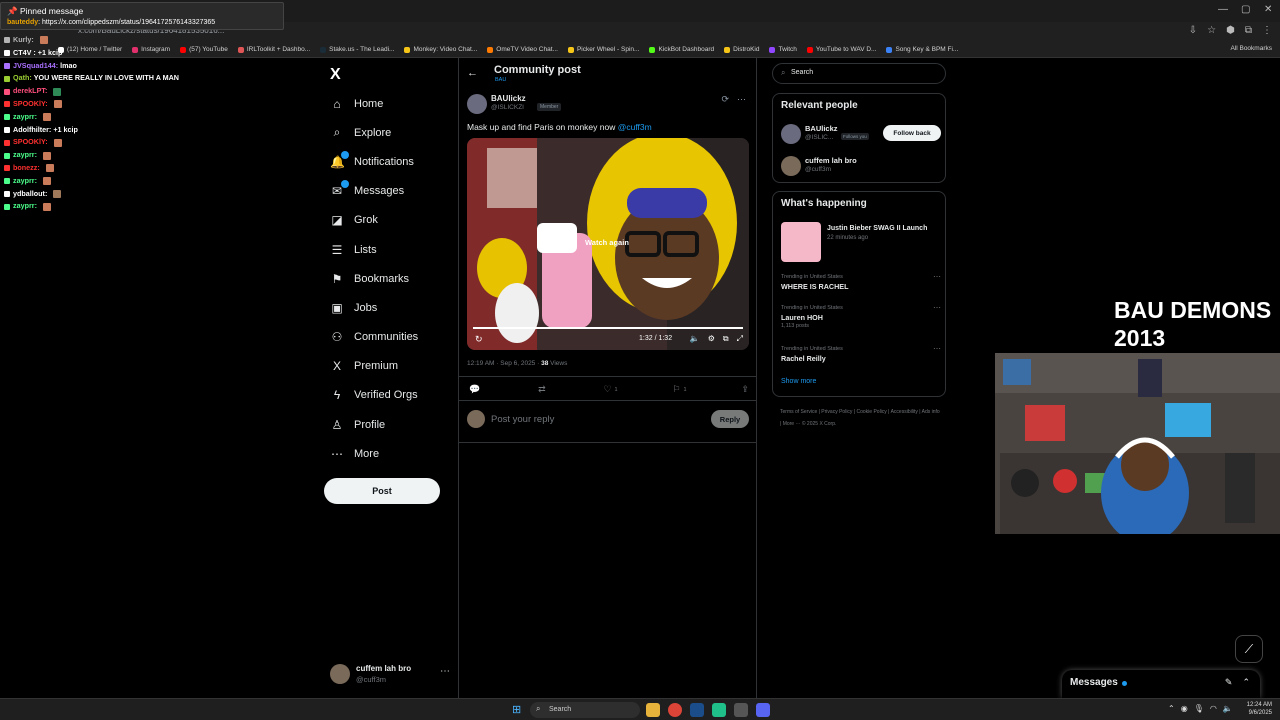 The image size is (1280, 720). What do you see at coordinates (390, 675) in the screenshot?
I see `account-switcher: cuffem lah bro @cuff3m ⋯` at bounding box center [390, 675].